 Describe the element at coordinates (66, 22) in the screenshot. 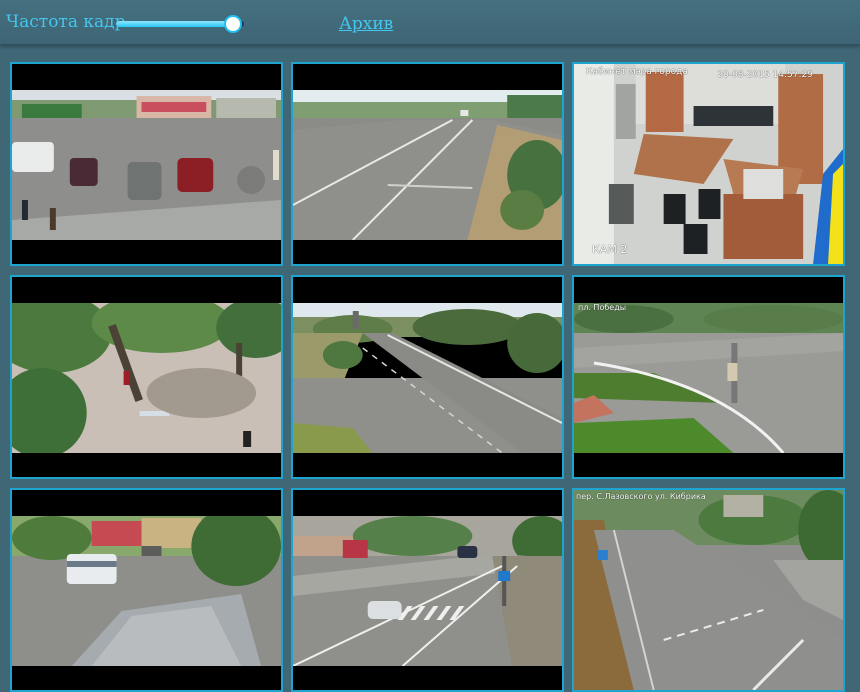

I see `frame-rate-label: Частота кадр` at that location.